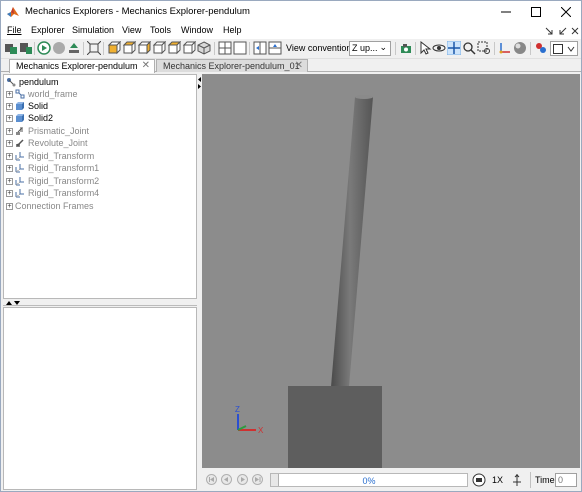 This screenshot has height=492, width=582. What do you see at coordinates (29, 118) in the screenshot?
I see `tree-item-solid2: + Solid2` at bounding box center [29, 118].